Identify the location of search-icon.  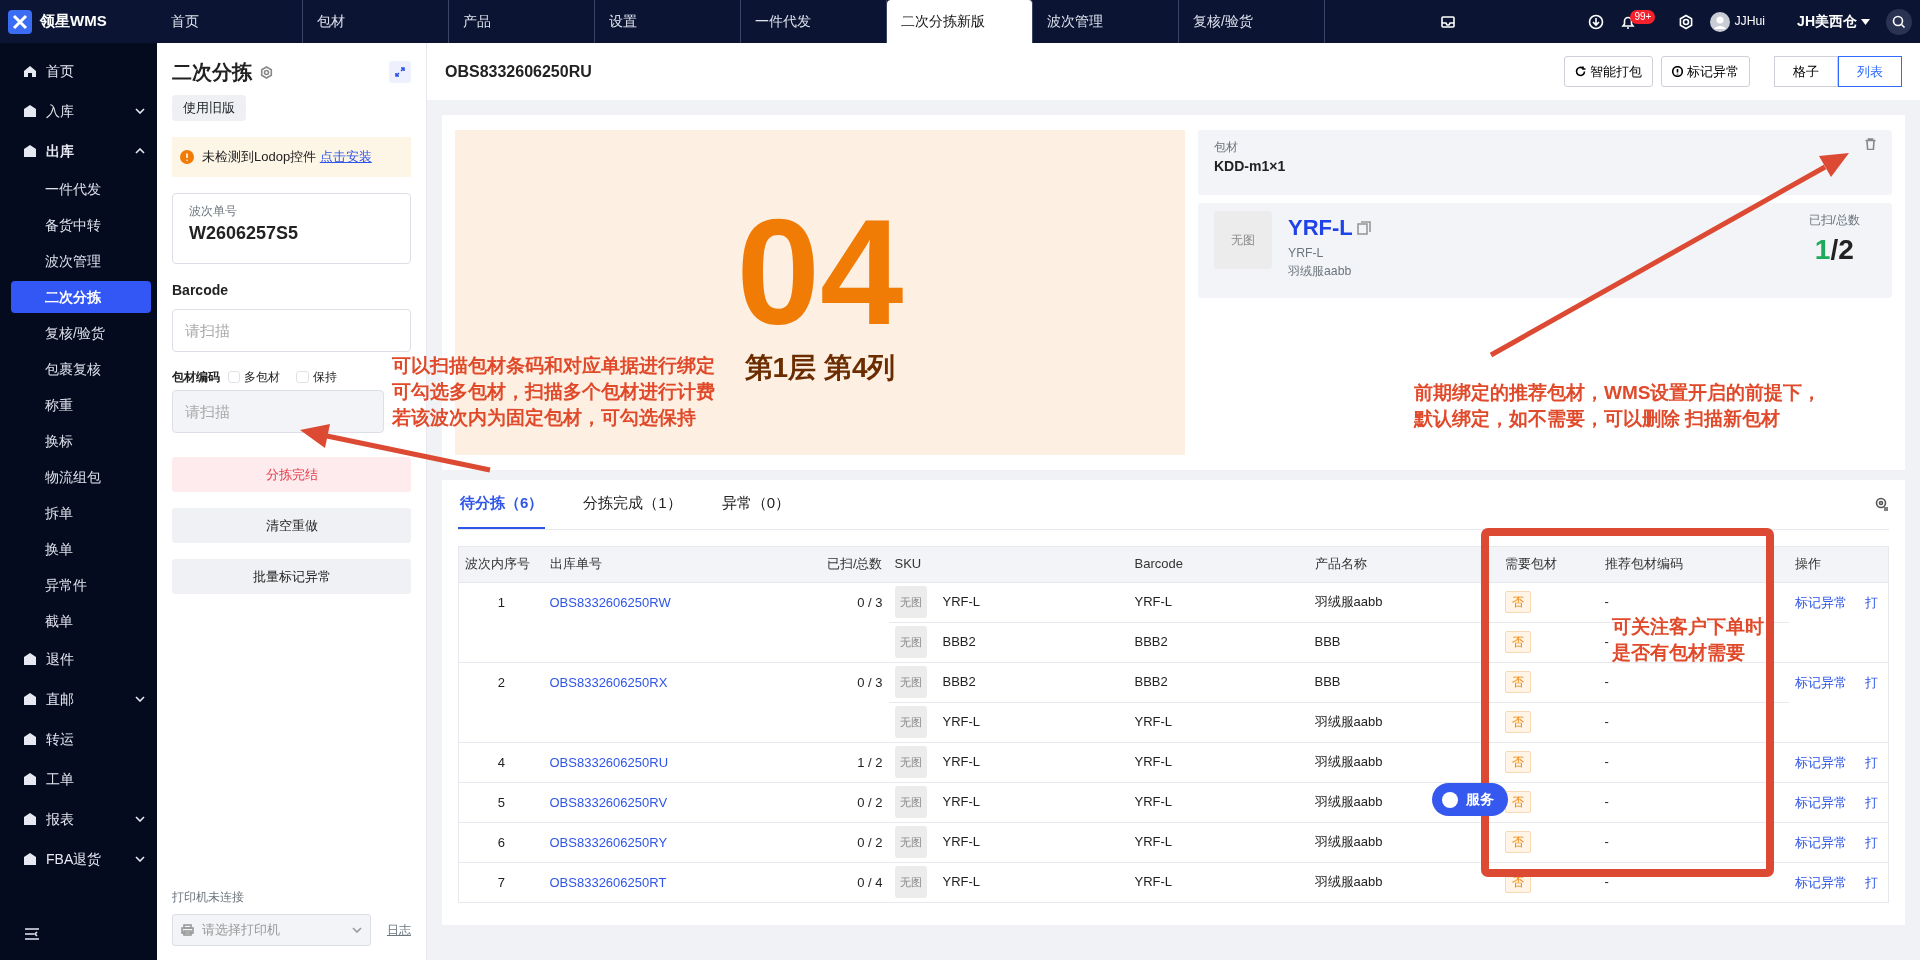
(1899, 21).